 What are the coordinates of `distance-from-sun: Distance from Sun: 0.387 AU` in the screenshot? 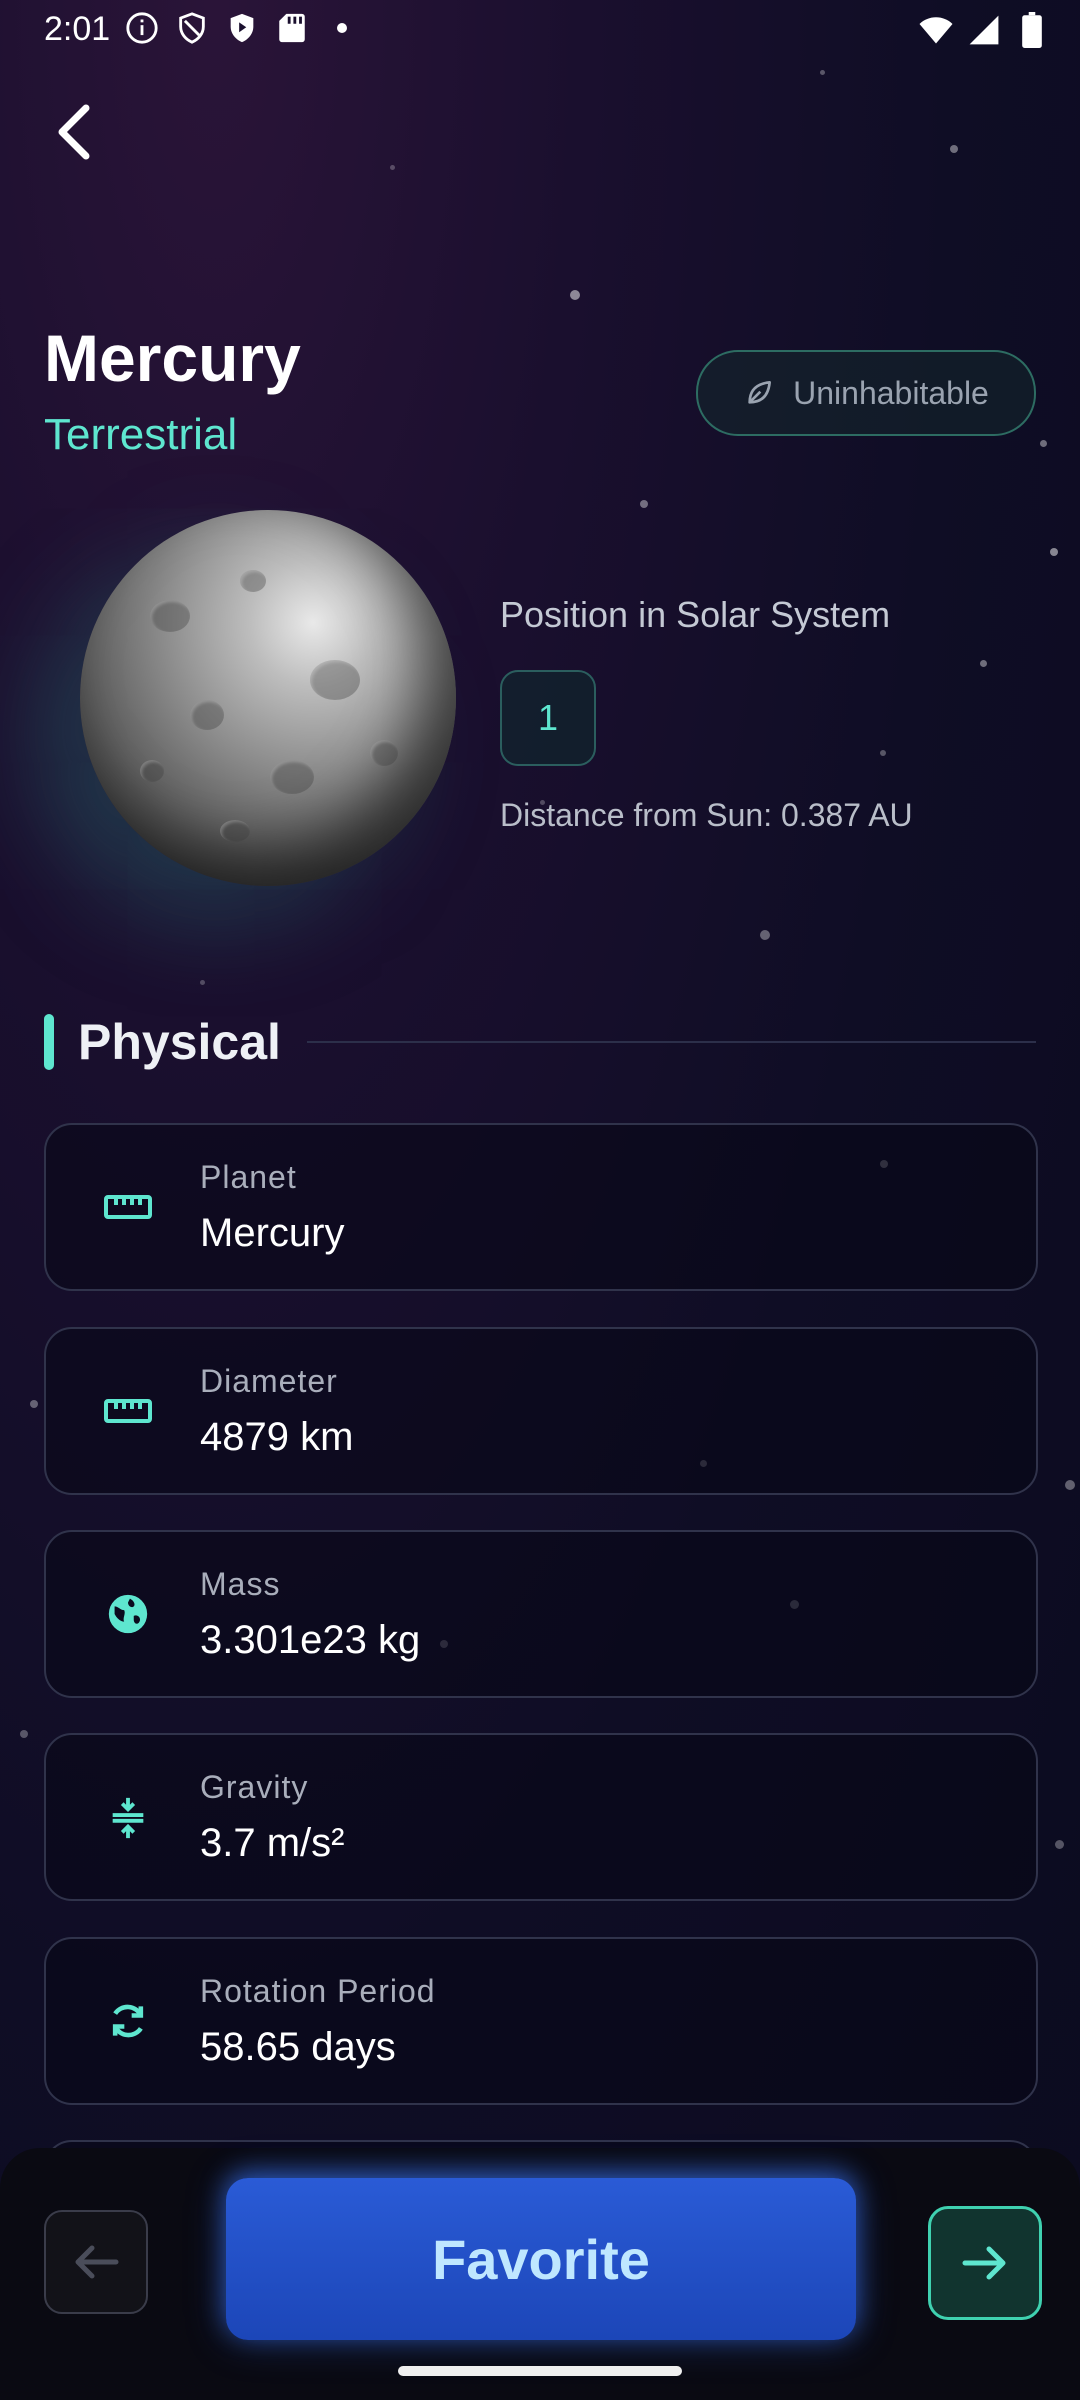 It's located at (706, 815).